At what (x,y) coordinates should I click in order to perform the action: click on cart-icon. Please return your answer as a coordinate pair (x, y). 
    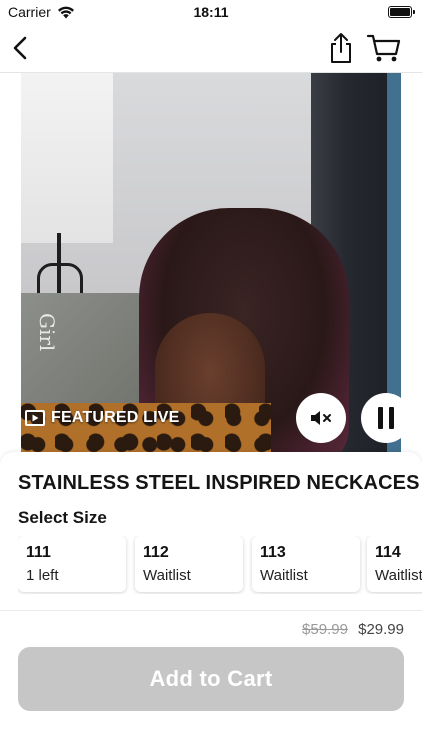
    Looking at the image, I should click on (384, 48).